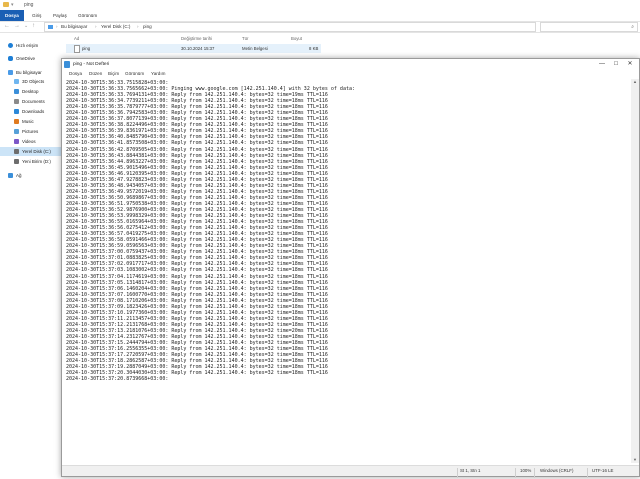 This screenshot has height=479, width=640. Describe the element at coordinates (16, 82) in the screenshot. I see `cube-icon` at that location.